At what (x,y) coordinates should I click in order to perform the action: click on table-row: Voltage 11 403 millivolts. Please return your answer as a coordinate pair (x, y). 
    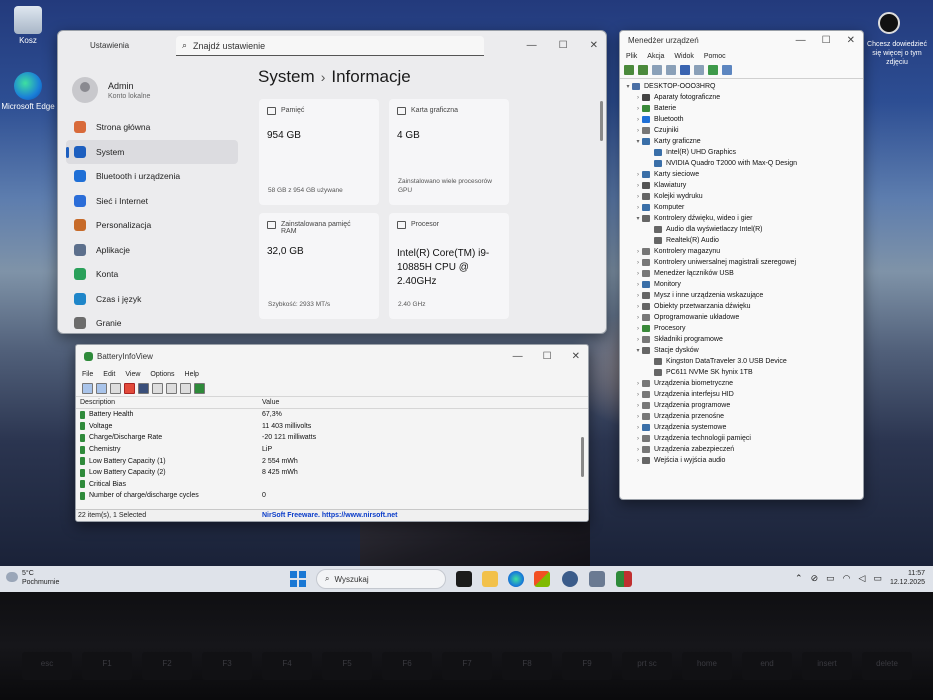
    Looking at the image, I should click on (332, 427).